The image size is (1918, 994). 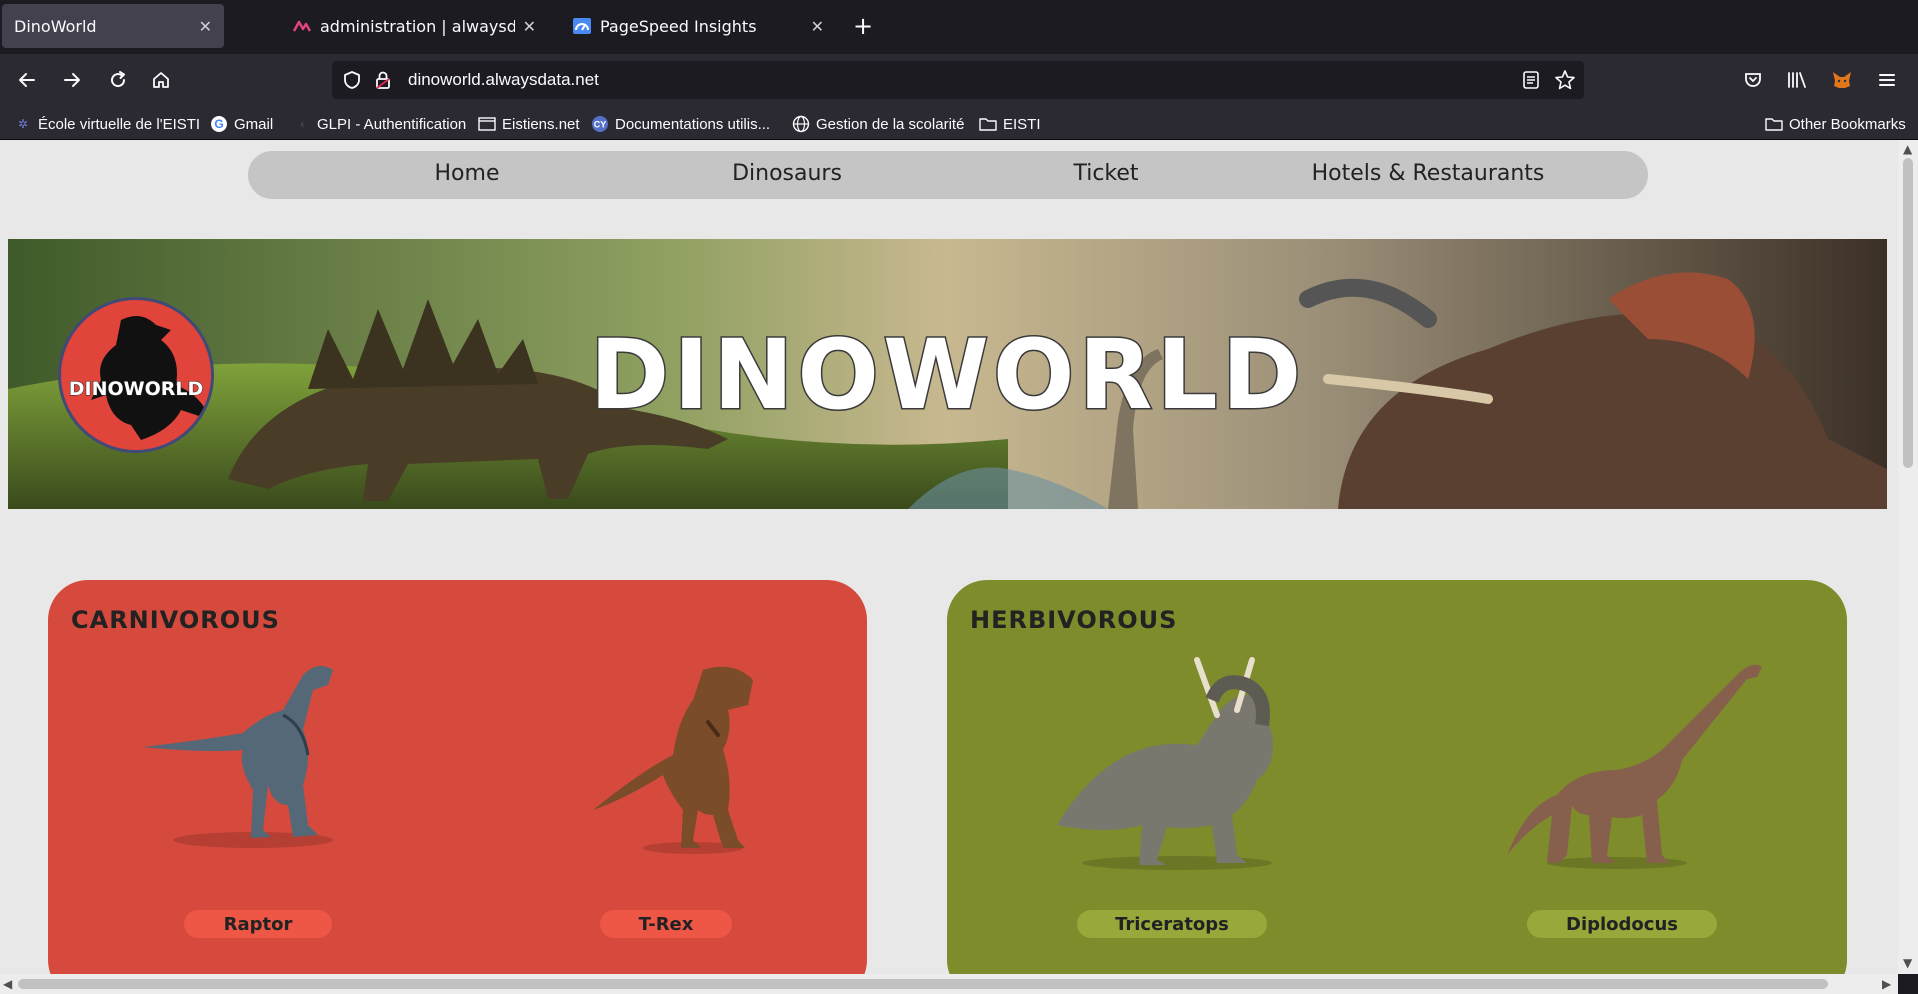 What do you see at coordinates (119, 124) in the screenshot?
I see `bookmark-label: École virtuelle de l'EISTI` at bounding box center [119, 124].